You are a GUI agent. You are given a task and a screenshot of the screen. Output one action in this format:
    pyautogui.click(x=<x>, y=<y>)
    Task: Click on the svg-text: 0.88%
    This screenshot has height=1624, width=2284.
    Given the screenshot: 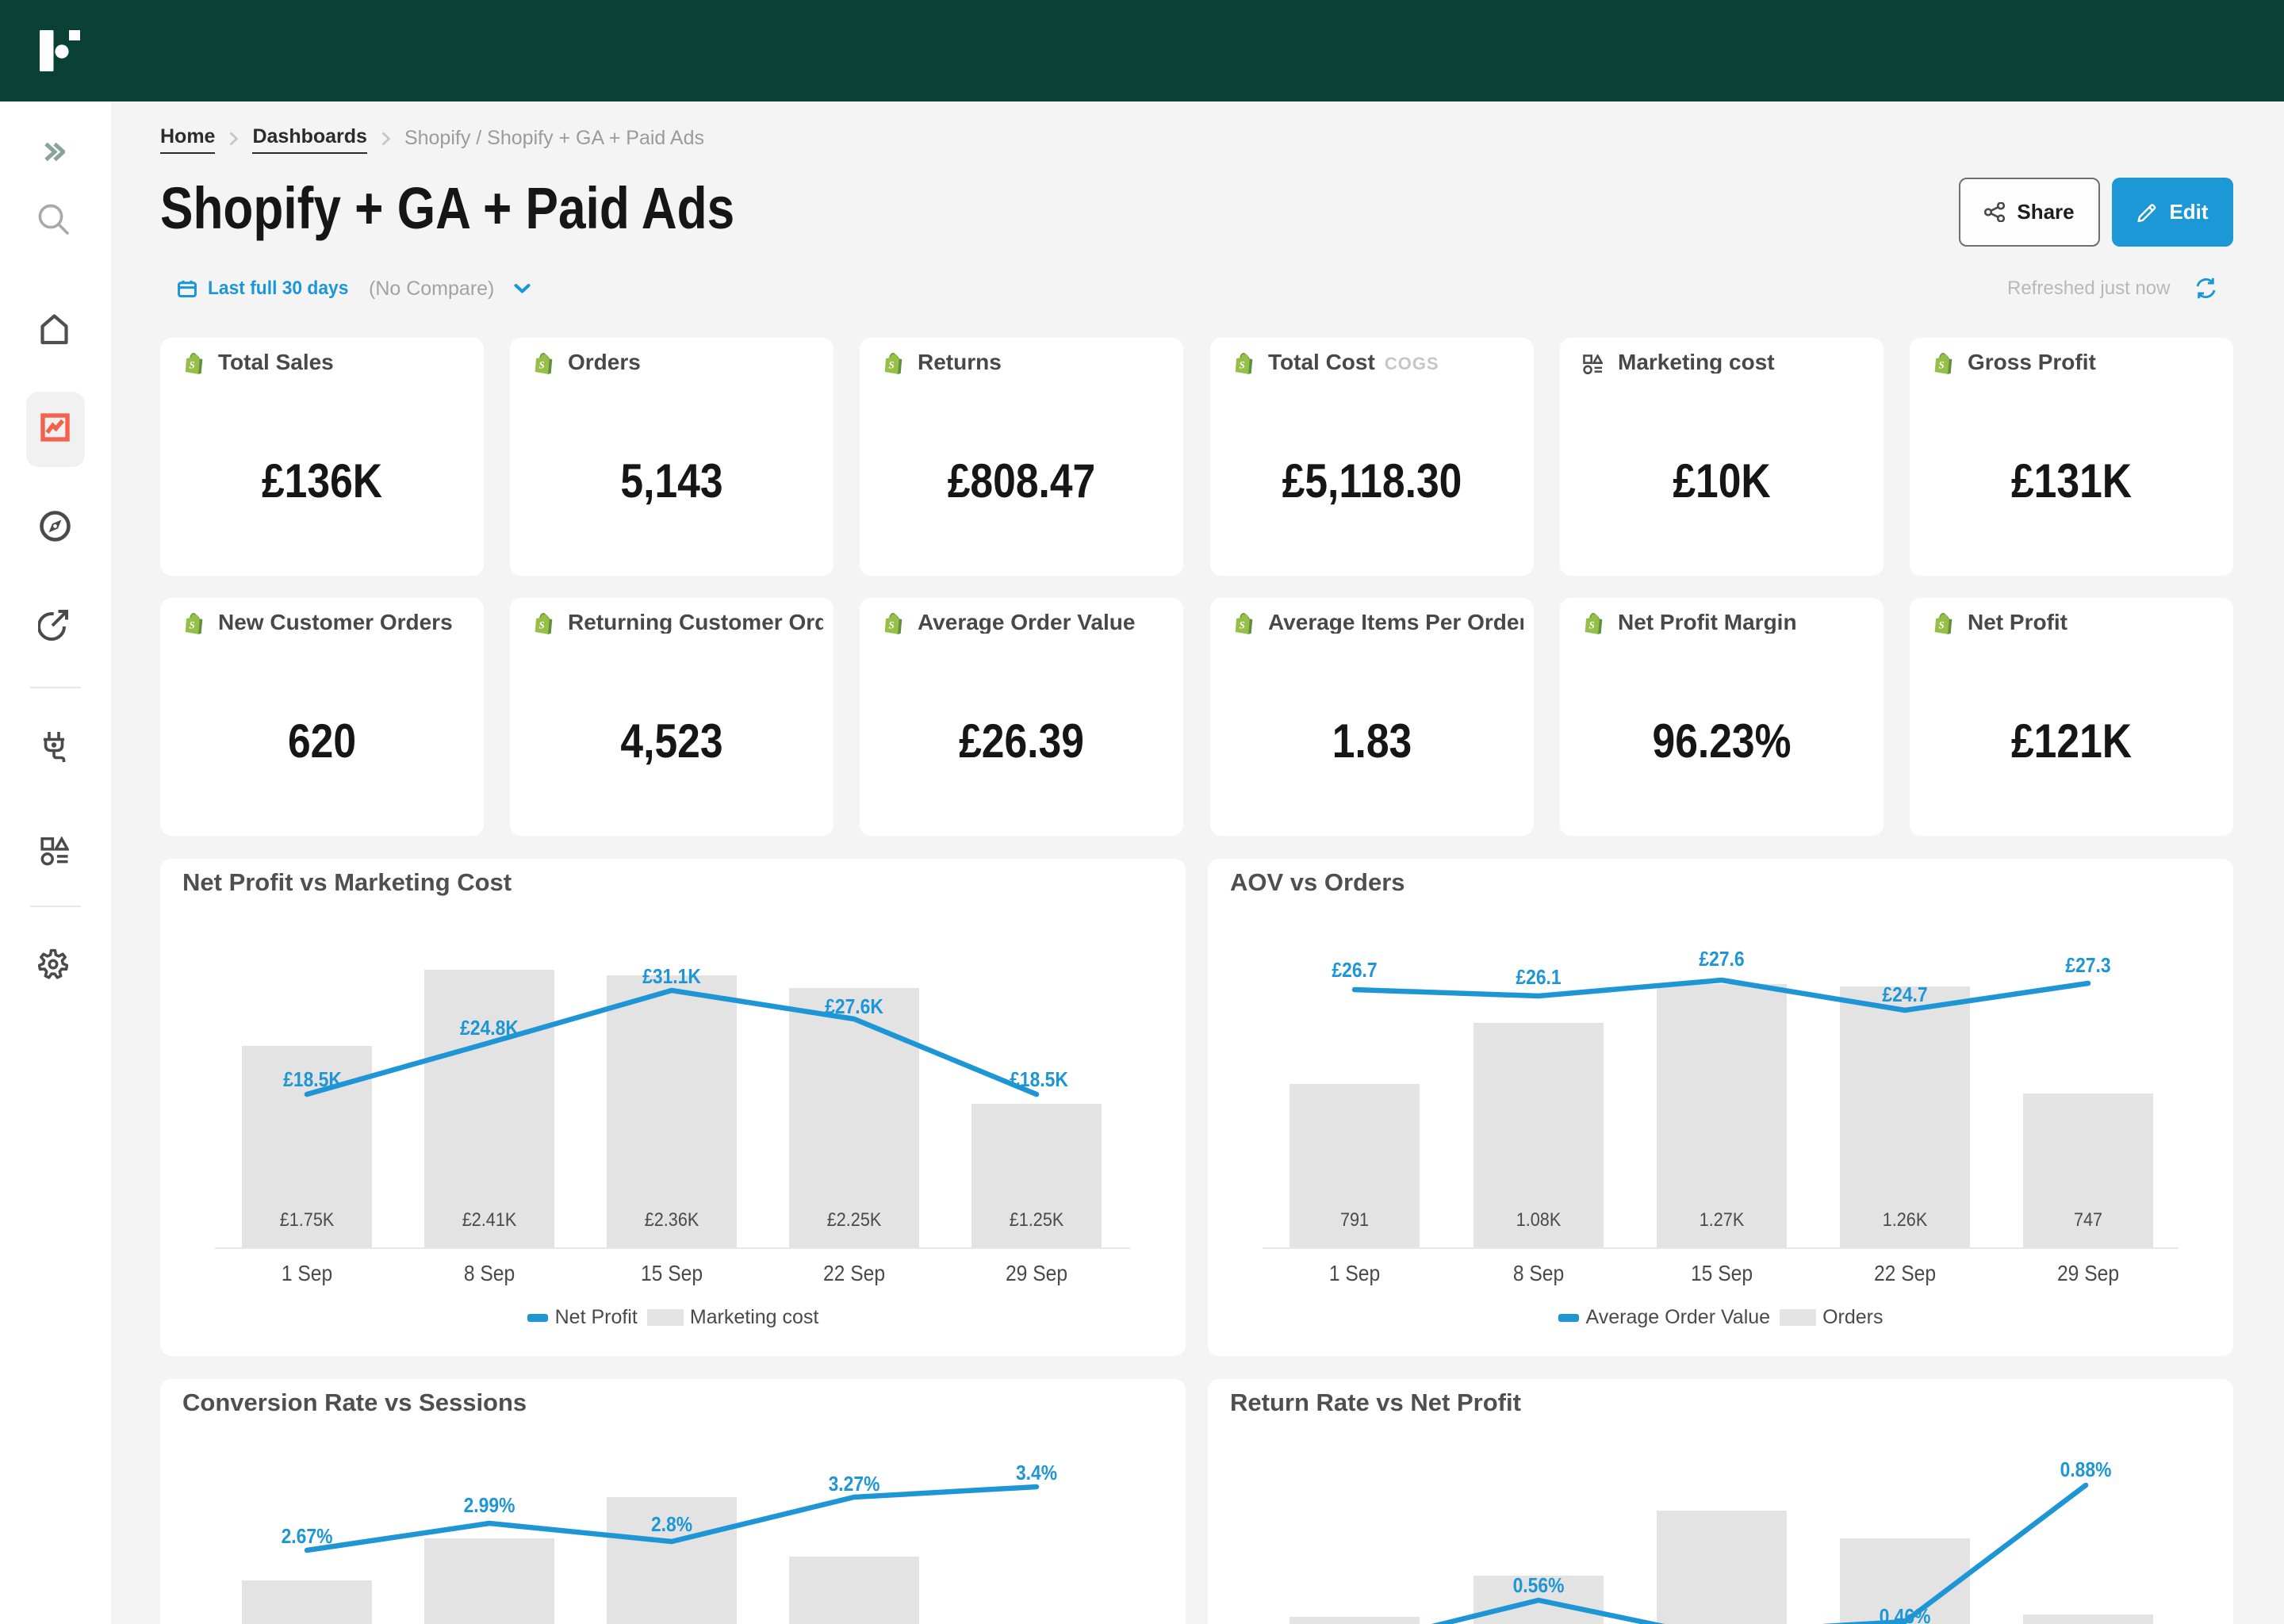 What is the action you would take?
    pyautogui.click(x=2086, y=1470)
    